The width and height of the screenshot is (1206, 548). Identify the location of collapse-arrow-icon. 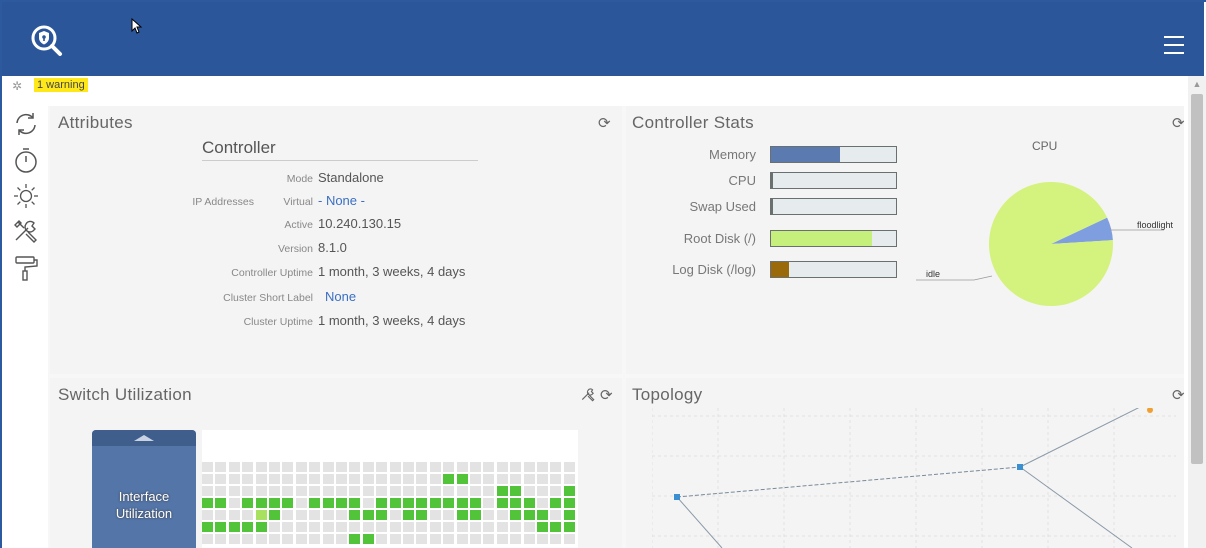
(144, 438).